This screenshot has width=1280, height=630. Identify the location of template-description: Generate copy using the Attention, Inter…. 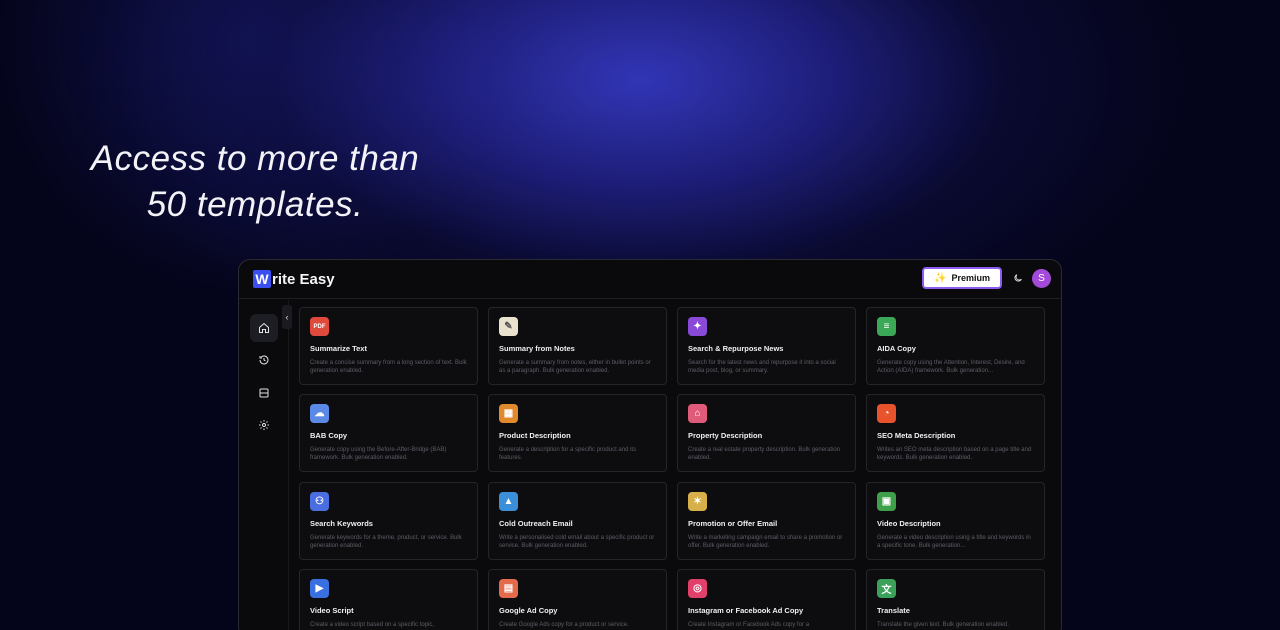
(951, 367).